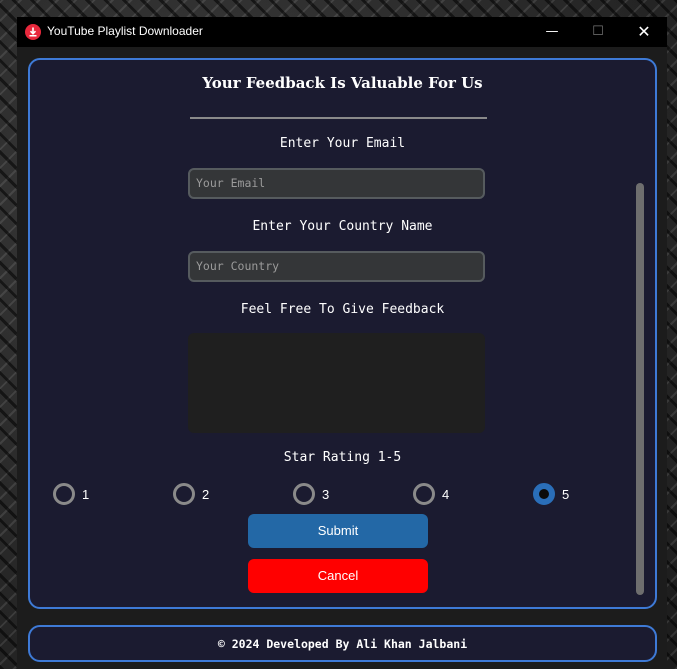  I want to click on rating-option-label: 5, so click(566, 494).